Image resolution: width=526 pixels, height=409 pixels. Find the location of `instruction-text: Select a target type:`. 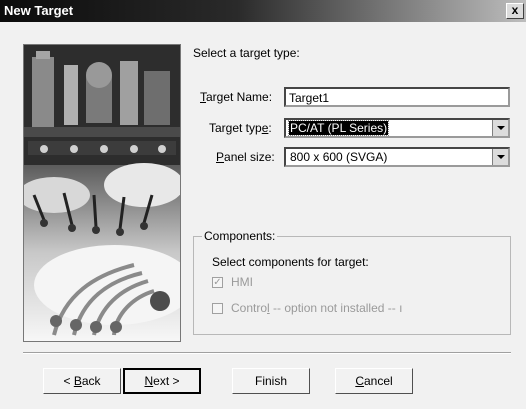

instruction-text: Select a target type: is located at coordinates (246, 53).